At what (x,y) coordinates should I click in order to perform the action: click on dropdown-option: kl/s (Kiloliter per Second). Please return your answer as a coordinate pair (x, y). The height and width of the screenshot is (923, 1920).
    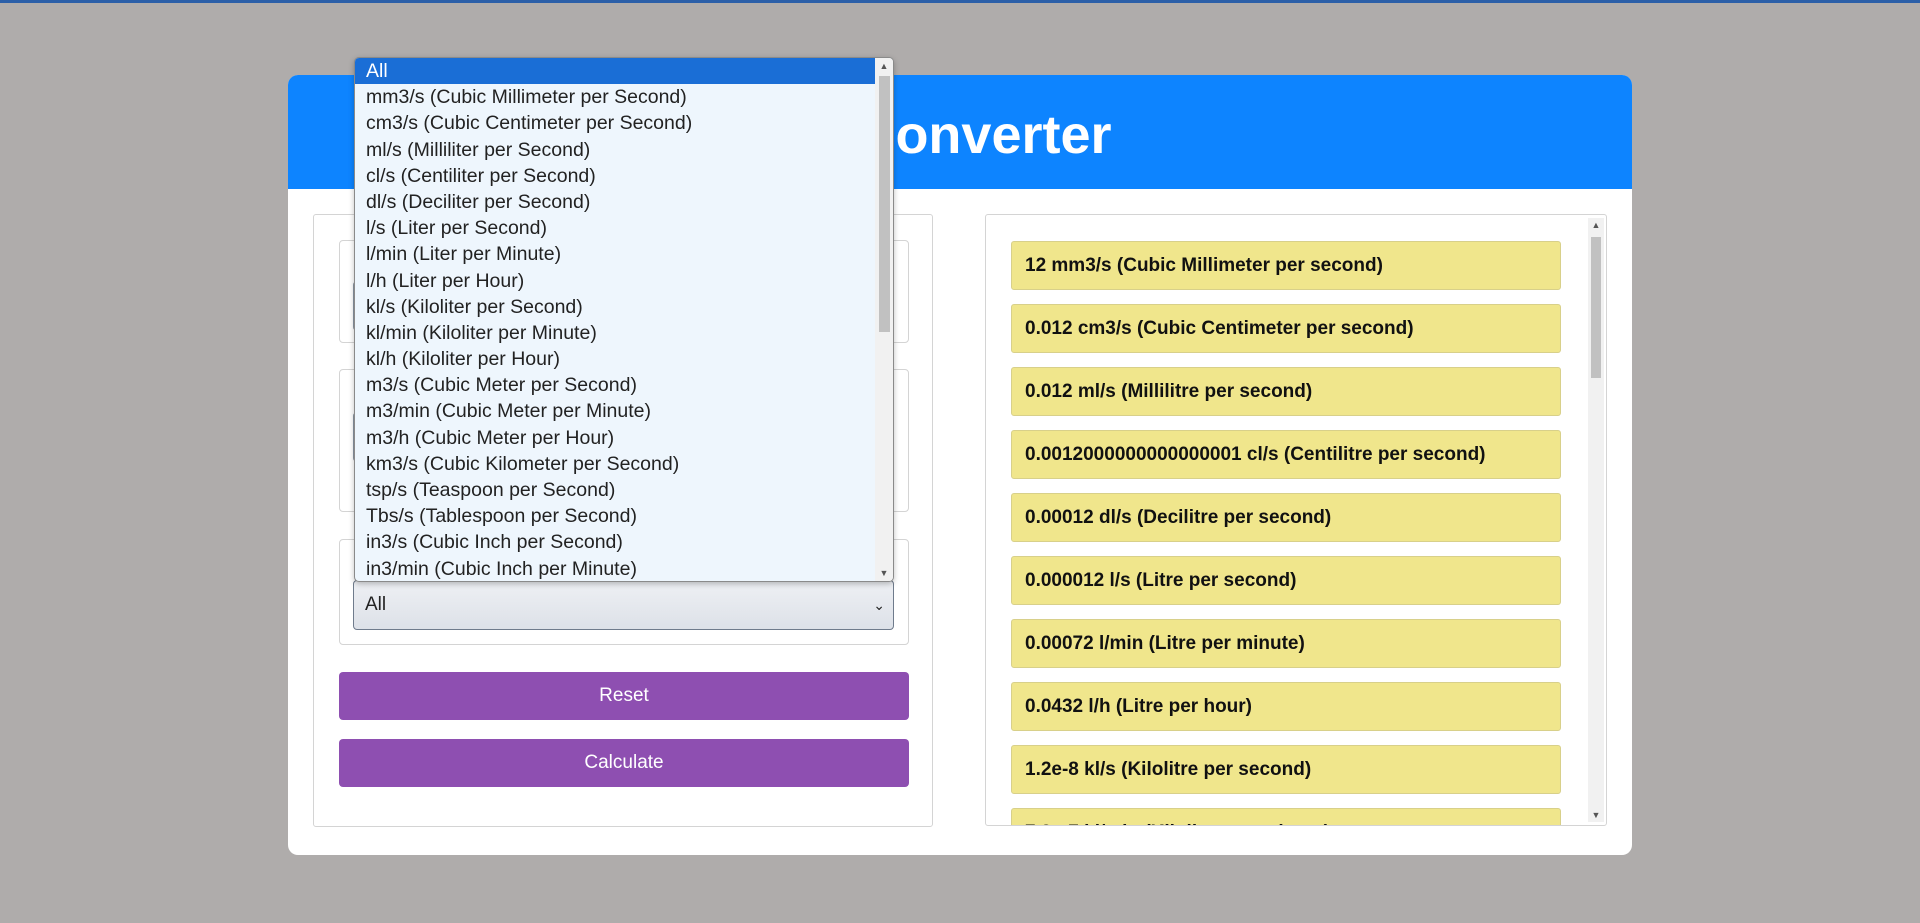
    Looking at the image, I should click on (615, 307).